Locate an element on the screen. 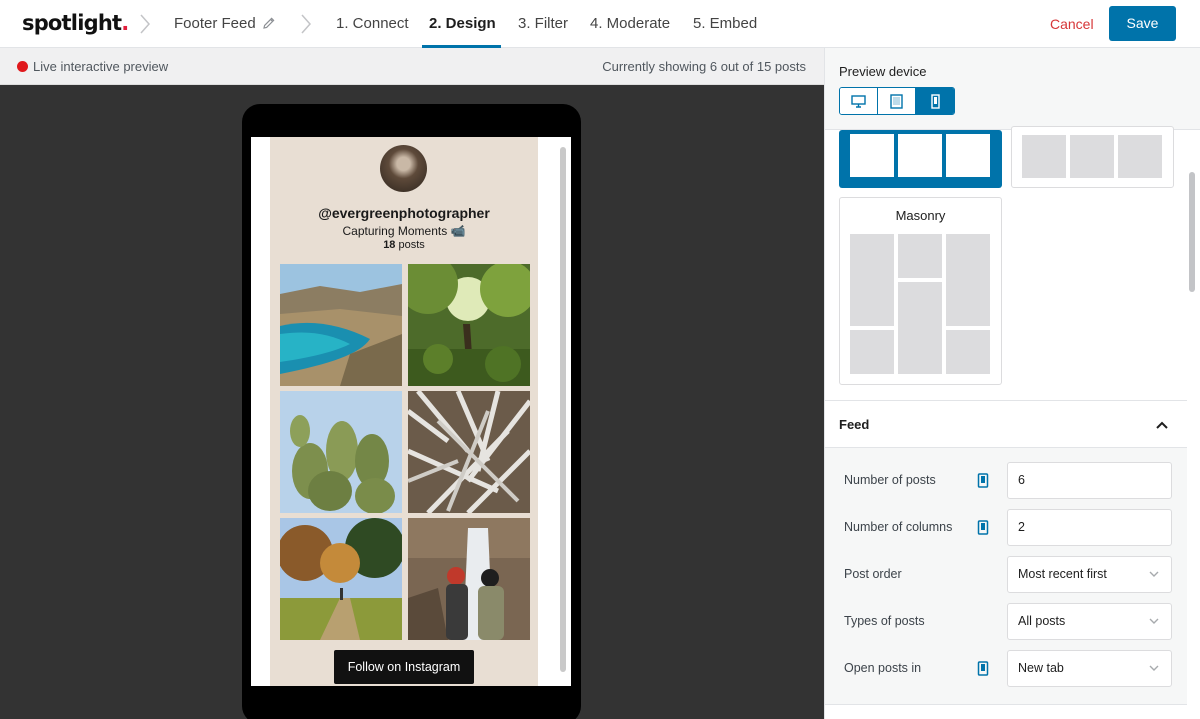  desktop-device-button is located at coordinates (859, 101).